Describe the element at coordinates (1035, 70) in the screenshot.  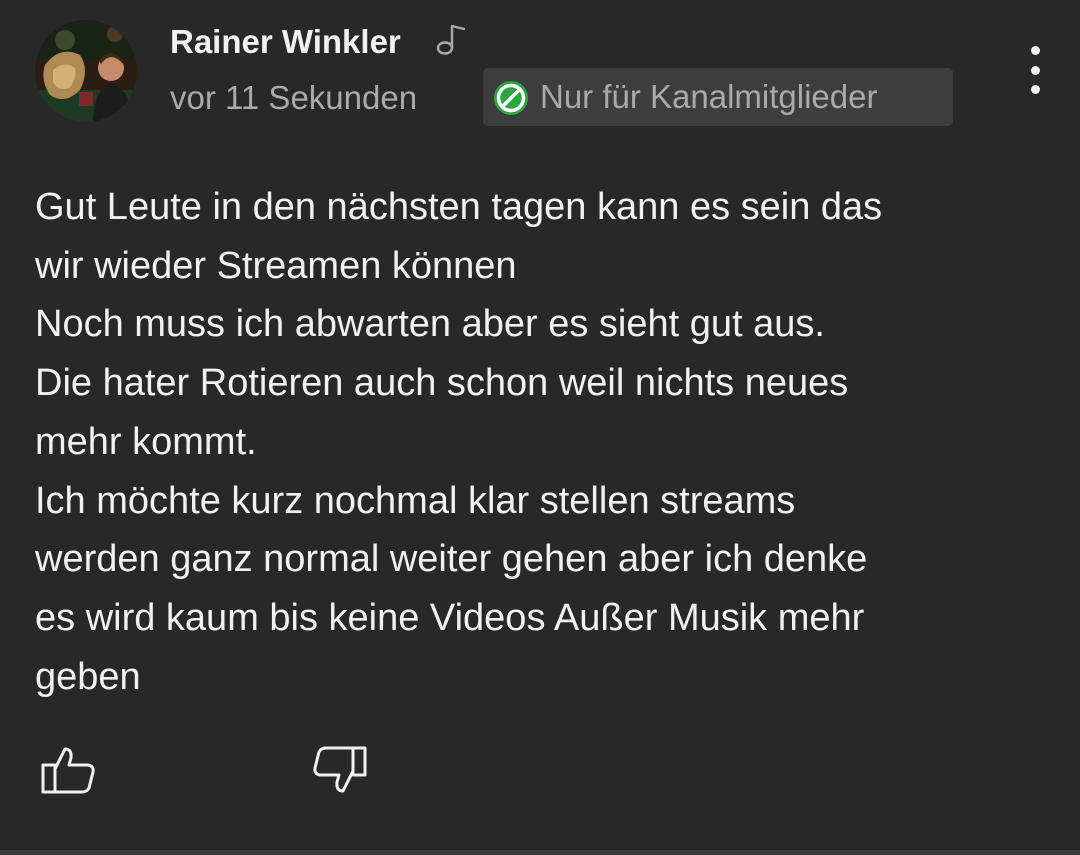
I see `more-options-button` at that location.